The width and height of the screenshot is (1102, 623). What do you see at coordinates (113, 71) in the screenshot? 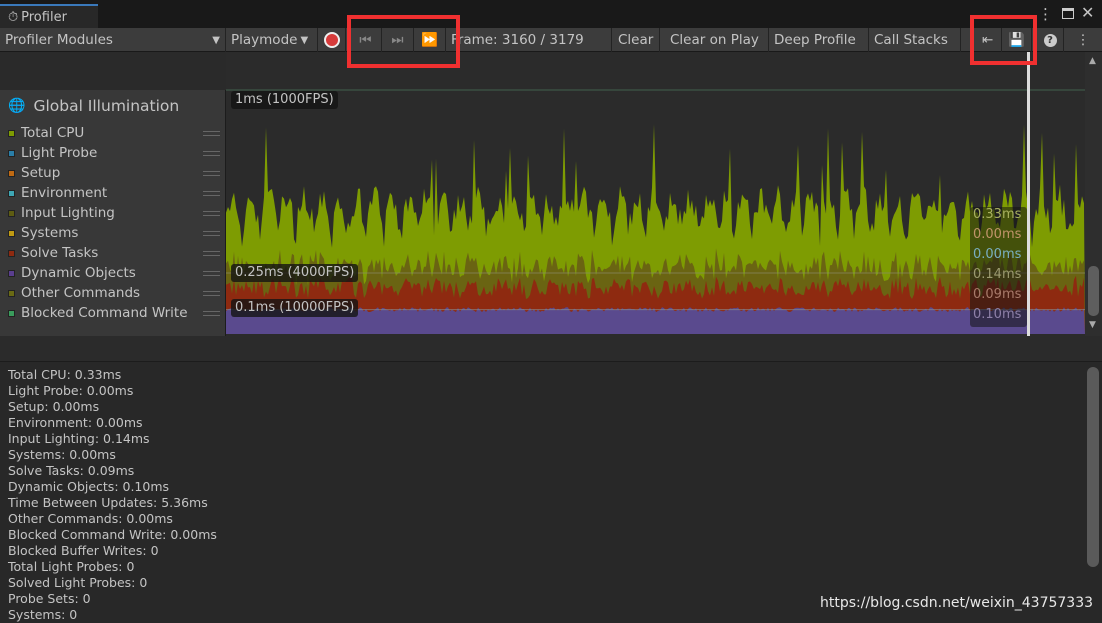
I see `module-list-header` at bounding box center [113, 71].